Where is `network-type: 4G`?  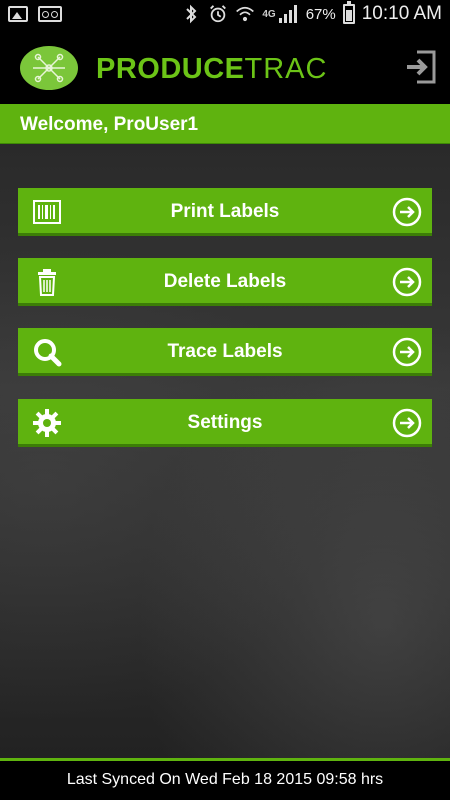 network-type: 4G is located at coordinates (269, 14).